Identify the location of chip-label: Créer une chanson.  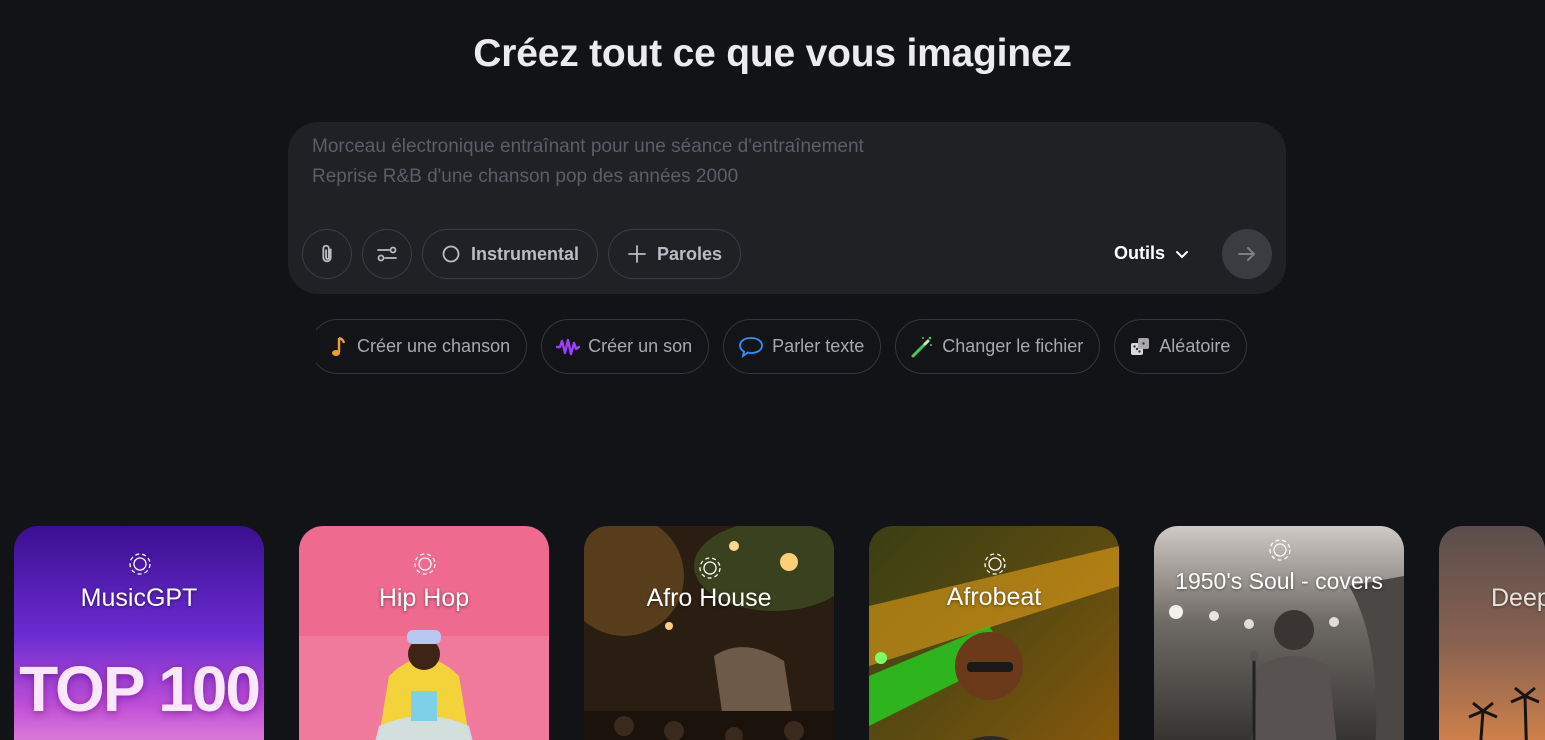
(434, 346).